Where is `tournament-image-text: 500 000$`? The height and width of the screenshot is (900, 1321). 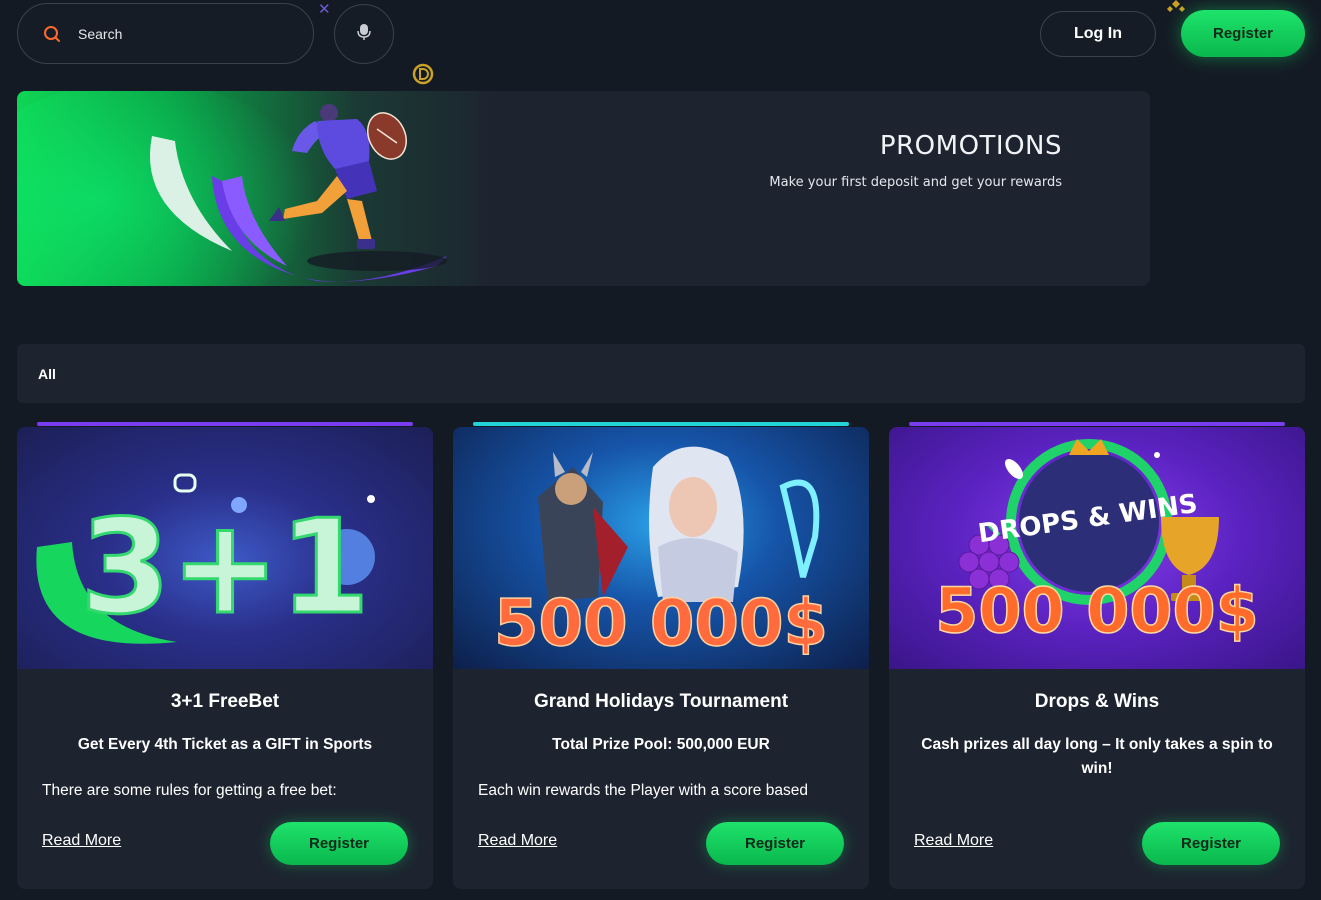 tournament-image-text: 500 000$ is located at coordinates (661, 624).